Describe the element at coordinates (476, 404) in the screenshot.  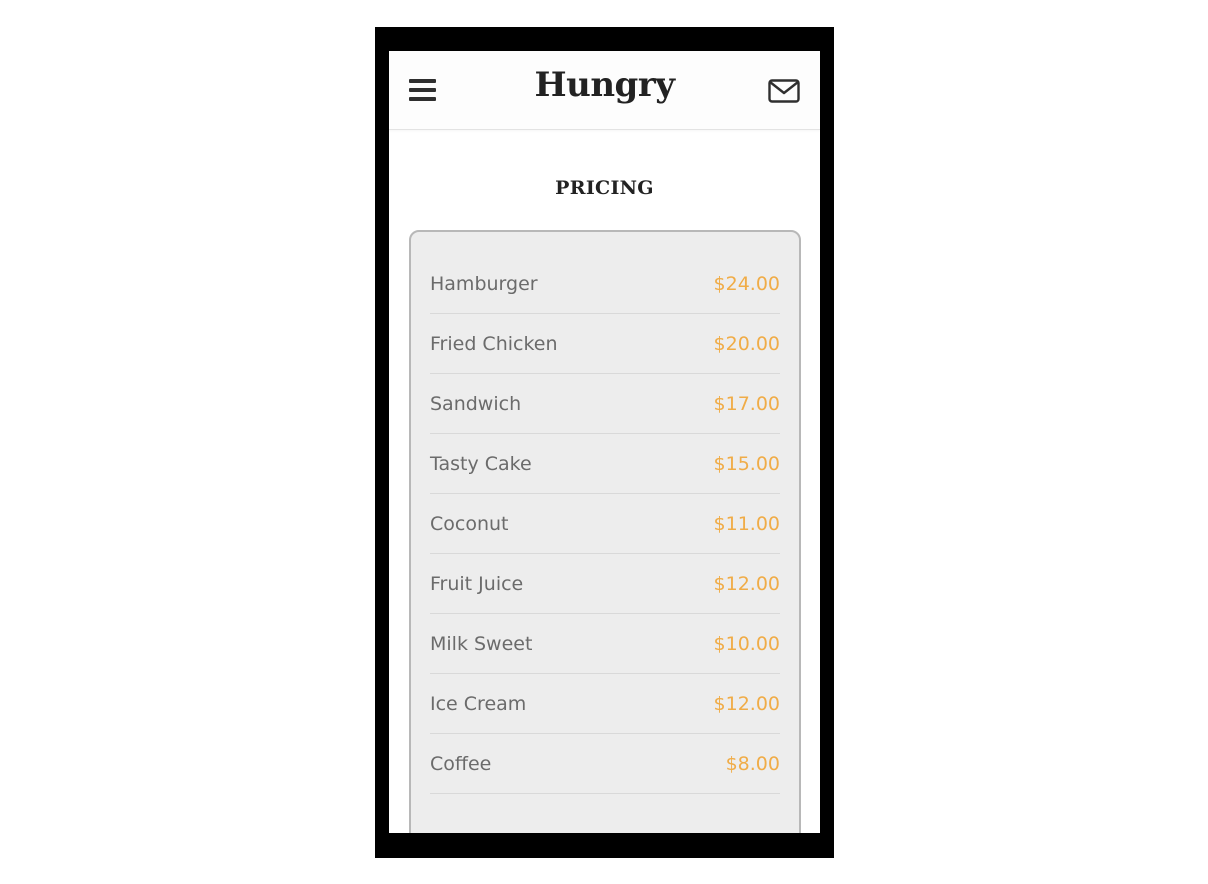
I see `item-name: Sandwich` at that location.